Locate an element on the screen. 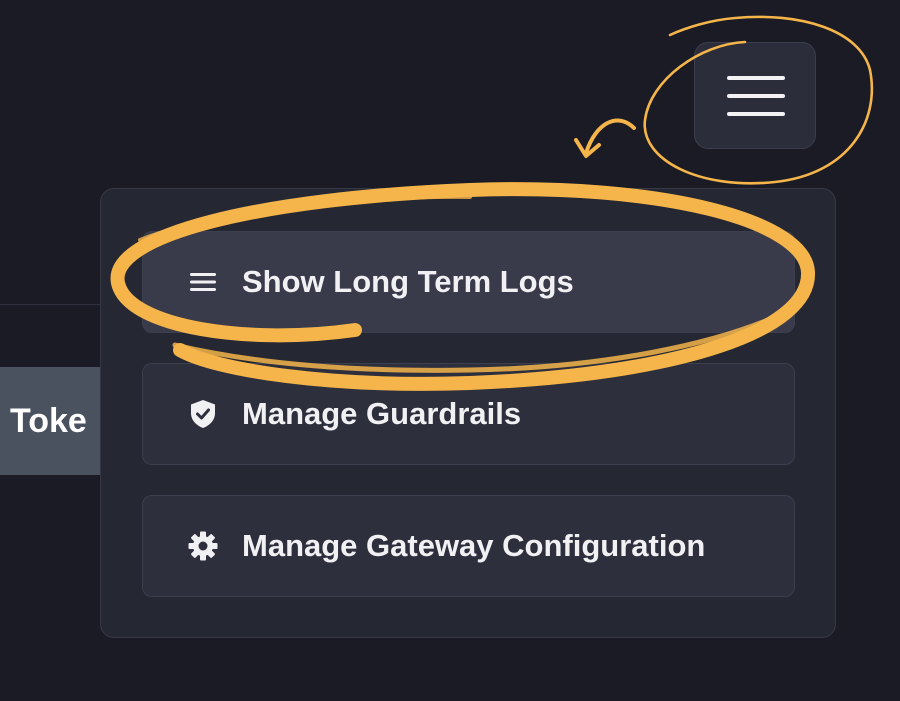 The height and width of the screenshot is (701, 900). menu-item-show-long-term-logs: Show Long Term Logs is located at coordinates (468, 282).